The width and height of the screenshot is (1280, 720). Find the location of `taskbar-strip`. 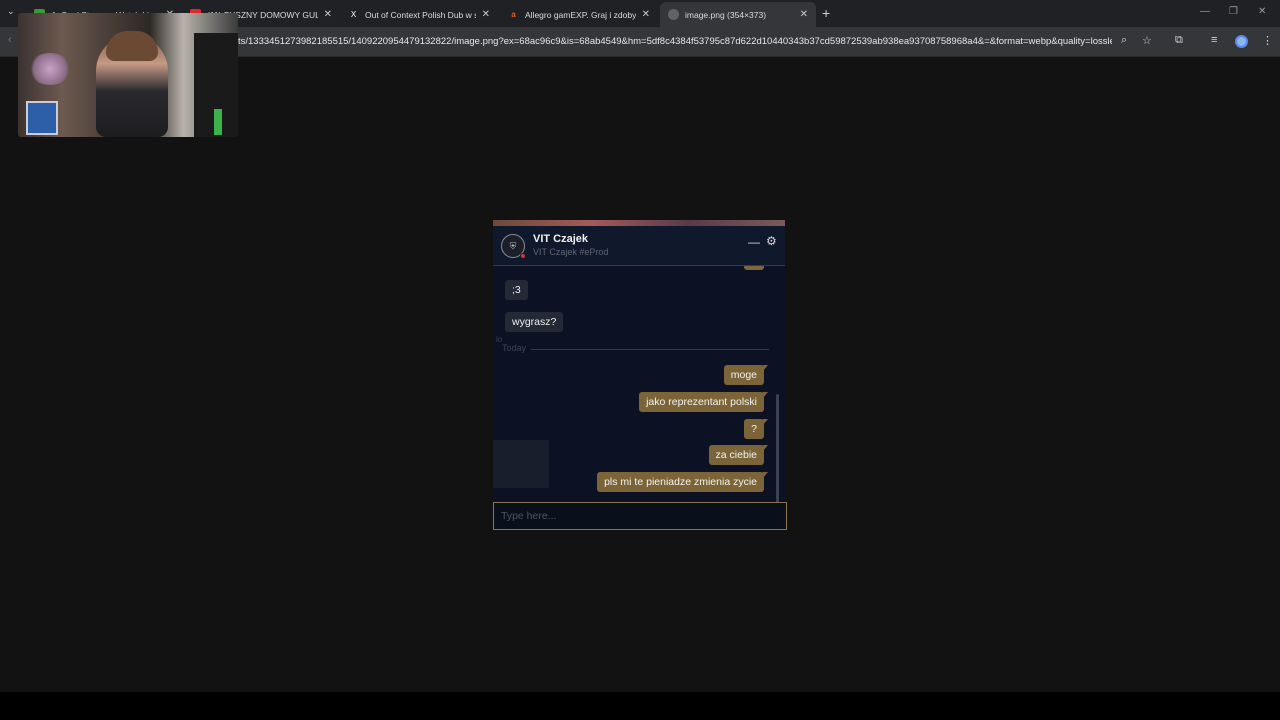

taskbar-strip is located at coordinates (640, 706).